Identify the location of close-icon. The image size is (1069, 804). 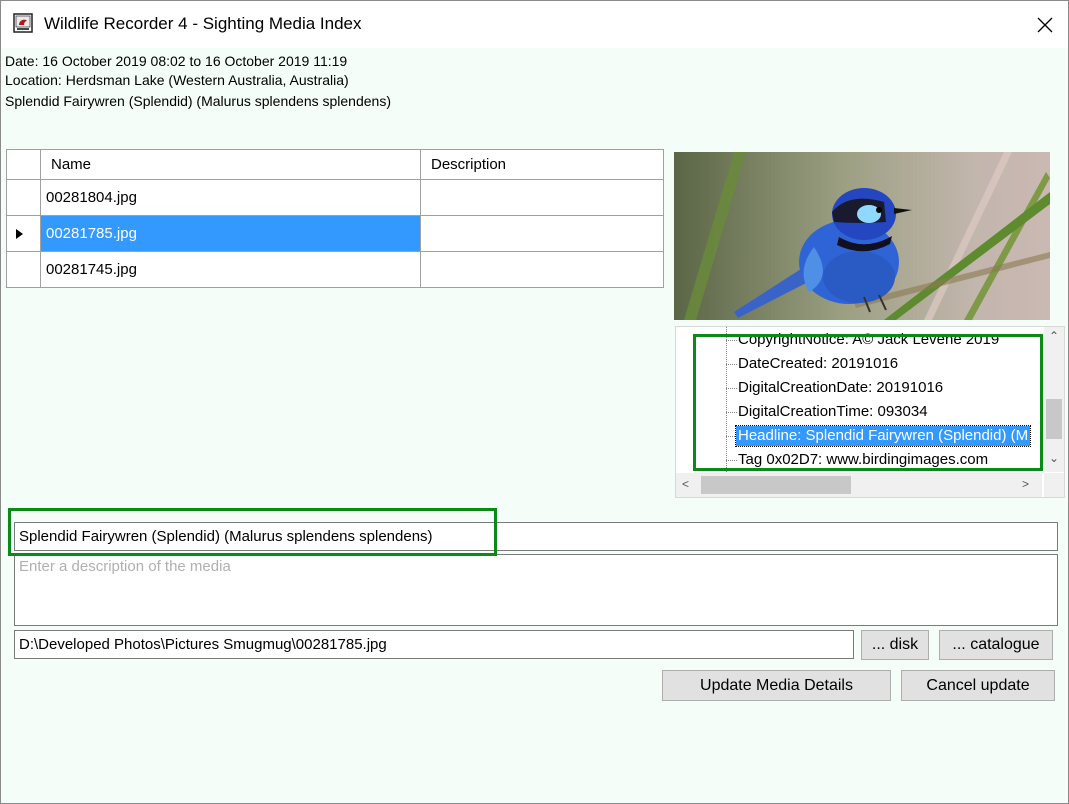
(1045, 24).